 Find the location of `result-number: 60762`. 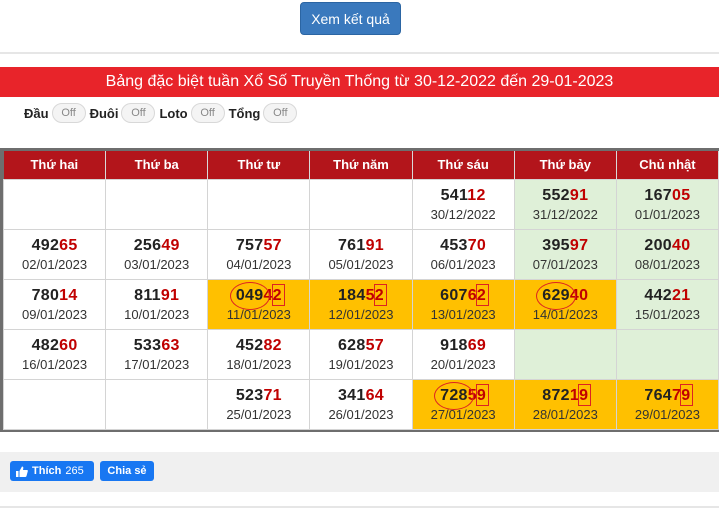

result-number: 60762 is located at coordinates (463, 295).